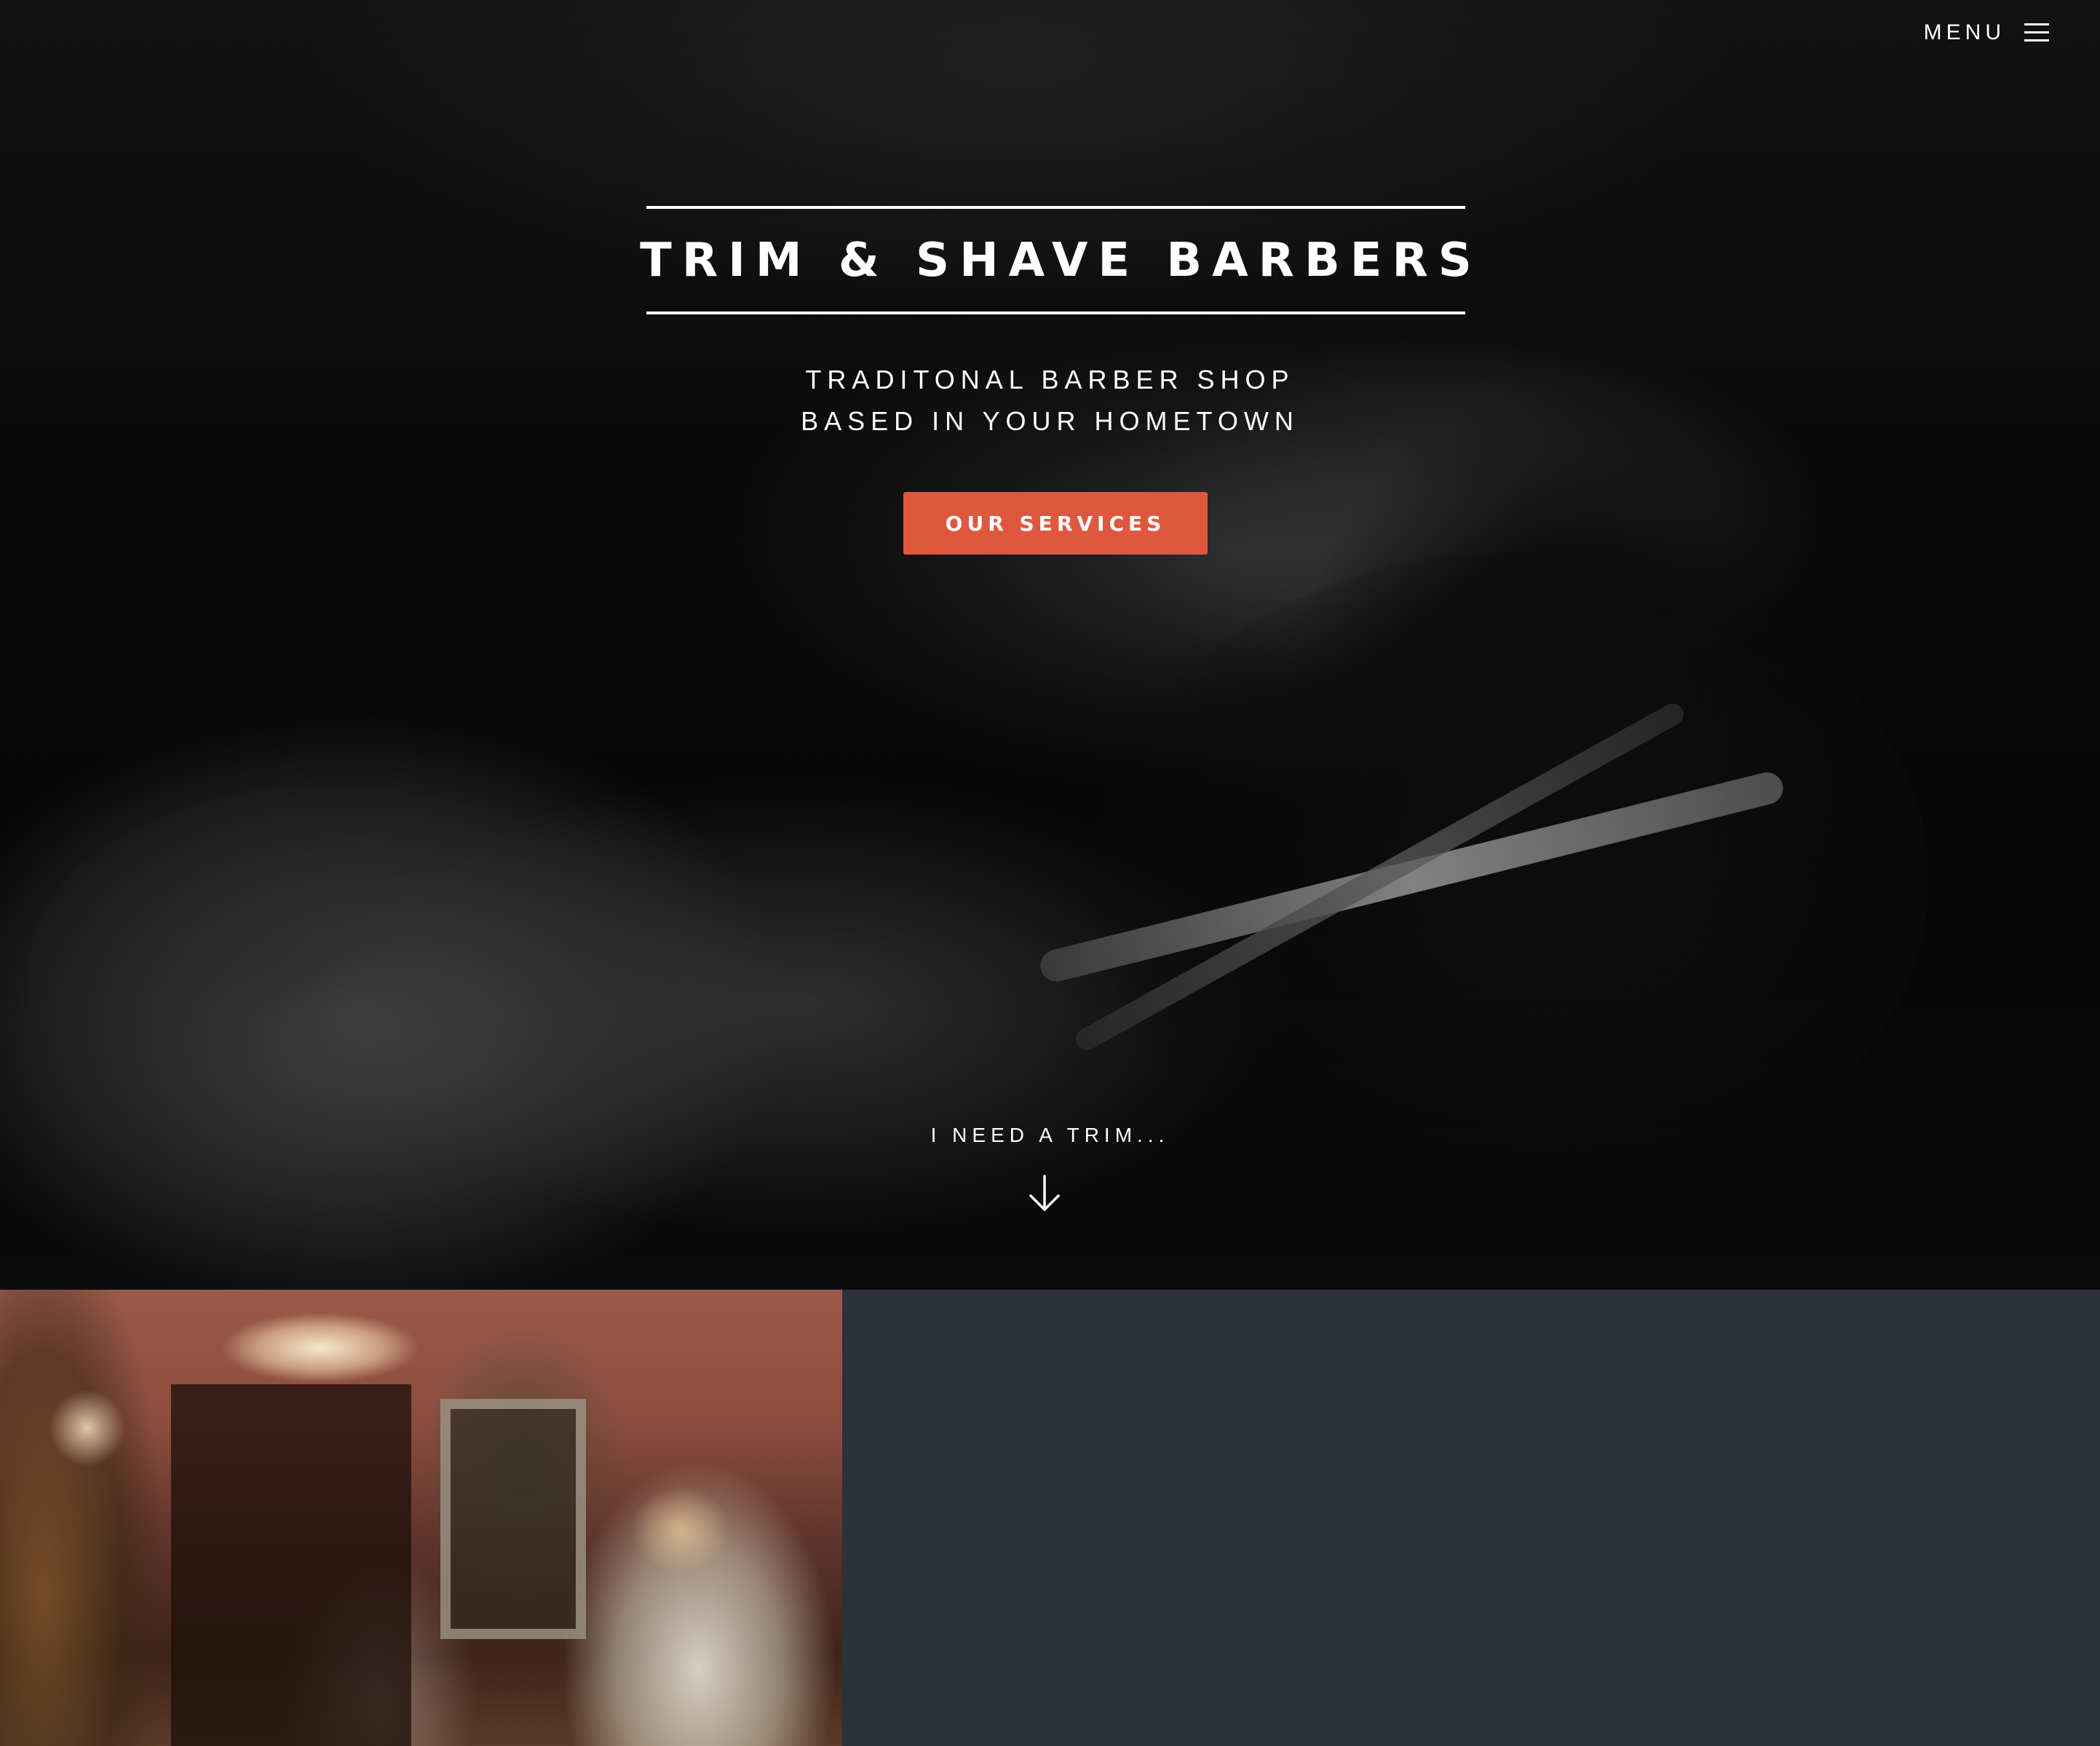 This screenshot has width=2100, height=1746. I want to click on shop-photo-portrait-frame, so click(513, 1519).